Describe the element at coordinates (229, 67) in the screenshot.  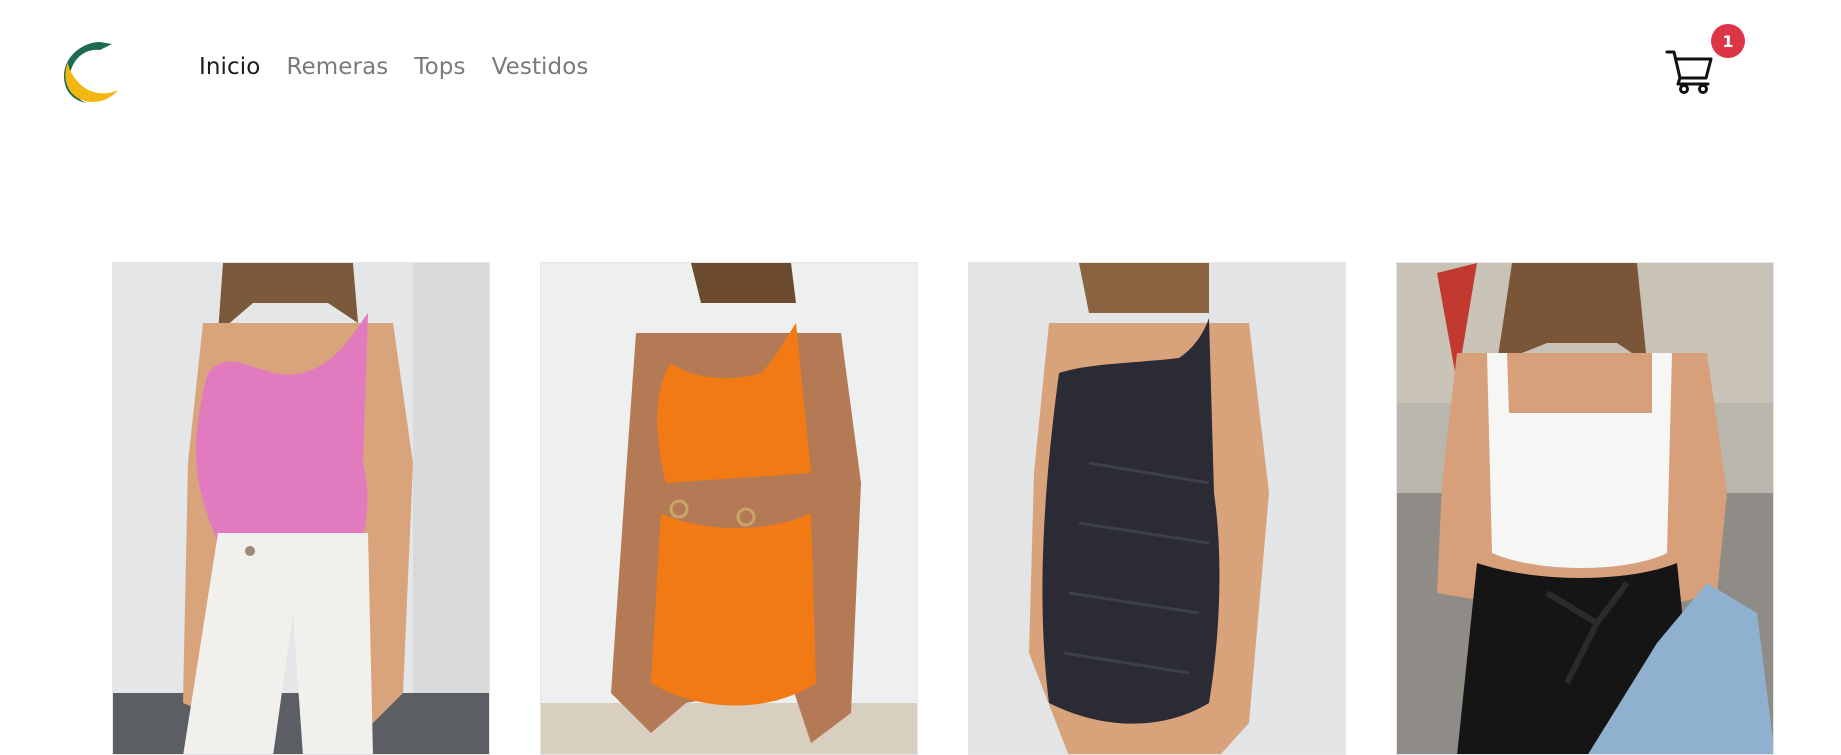
I see `nav-inicio: Inicio` at that location.